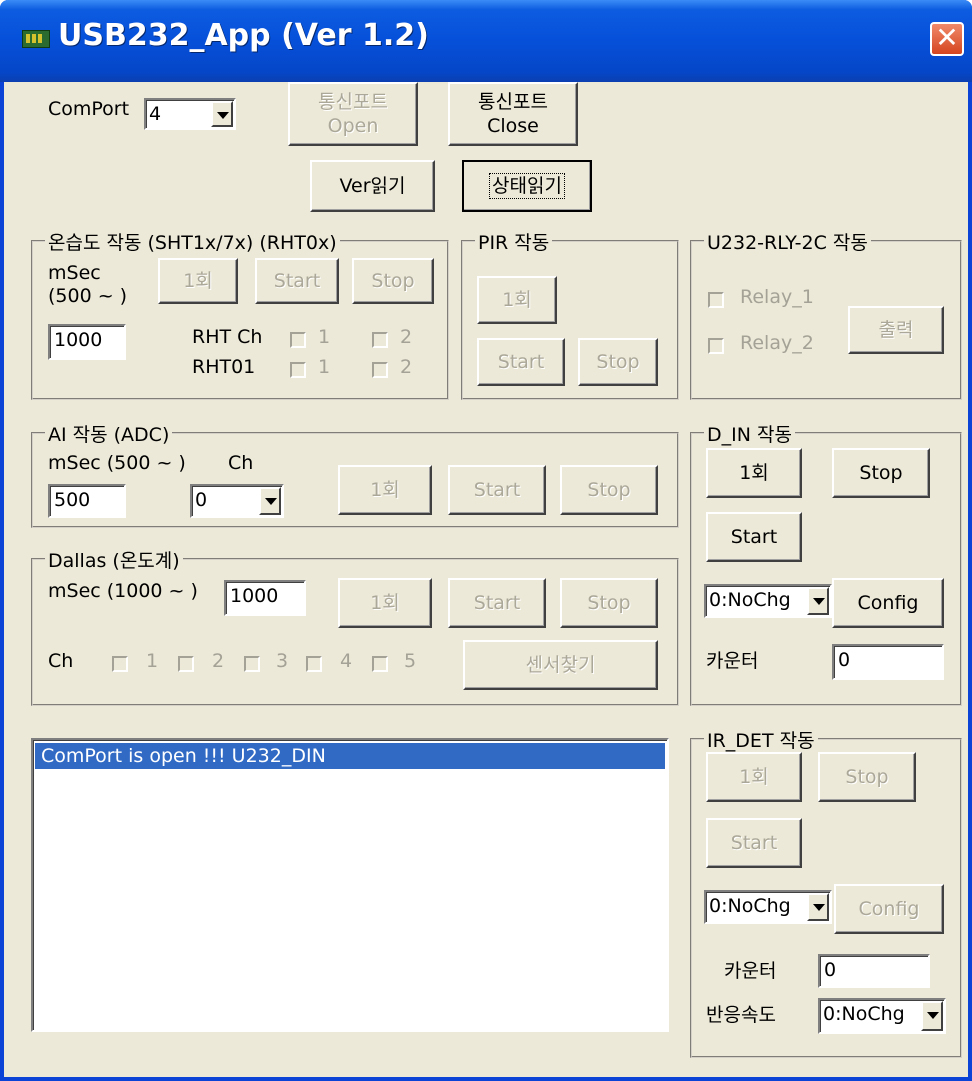 Image resolution: width=972 pixels, height=1081 pixels. I want to click on ai-start-button: Start, so click(497, 490).